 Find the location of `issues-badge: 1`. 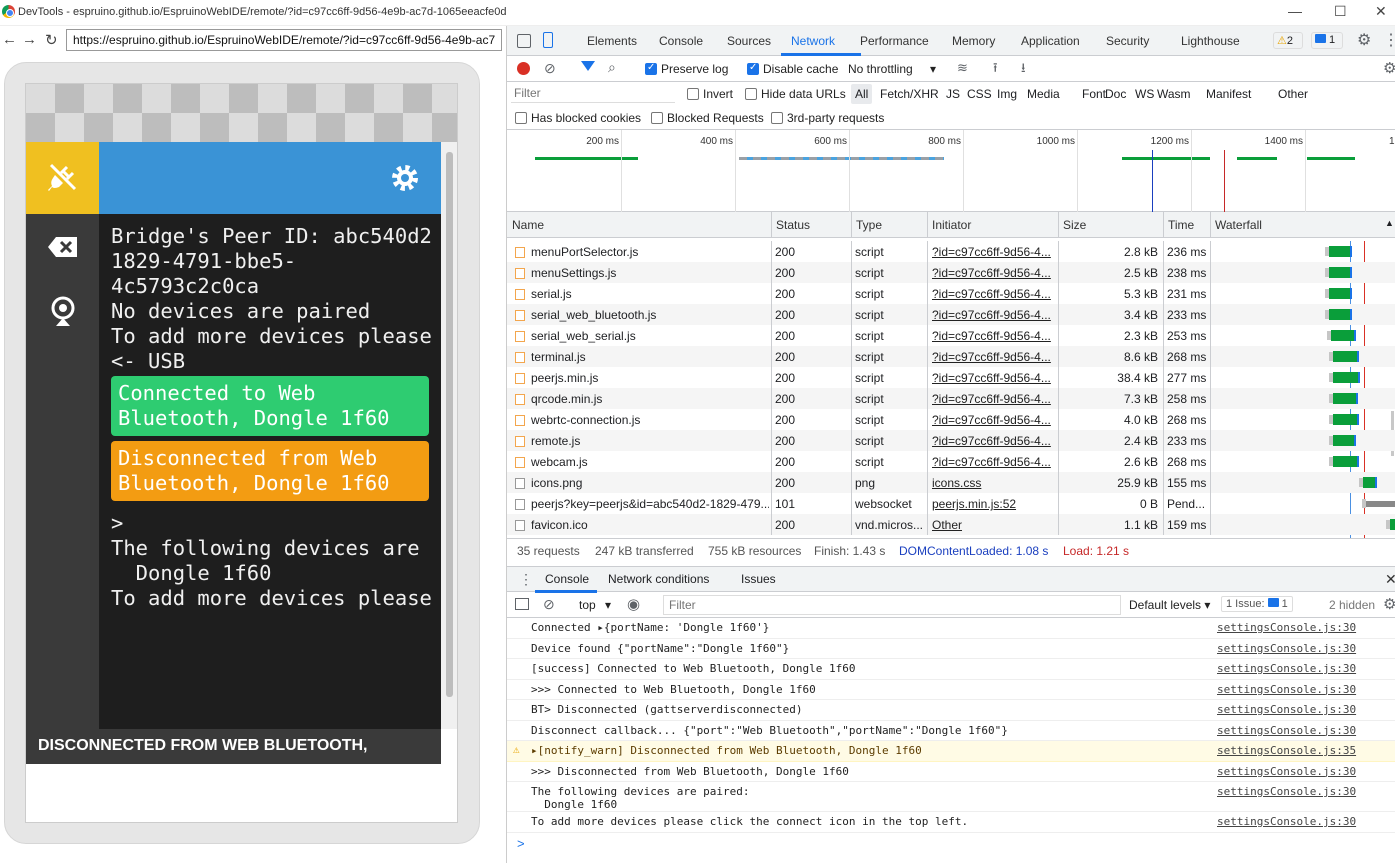

issues-badge: 1 is located at coordinates (1327, 40).